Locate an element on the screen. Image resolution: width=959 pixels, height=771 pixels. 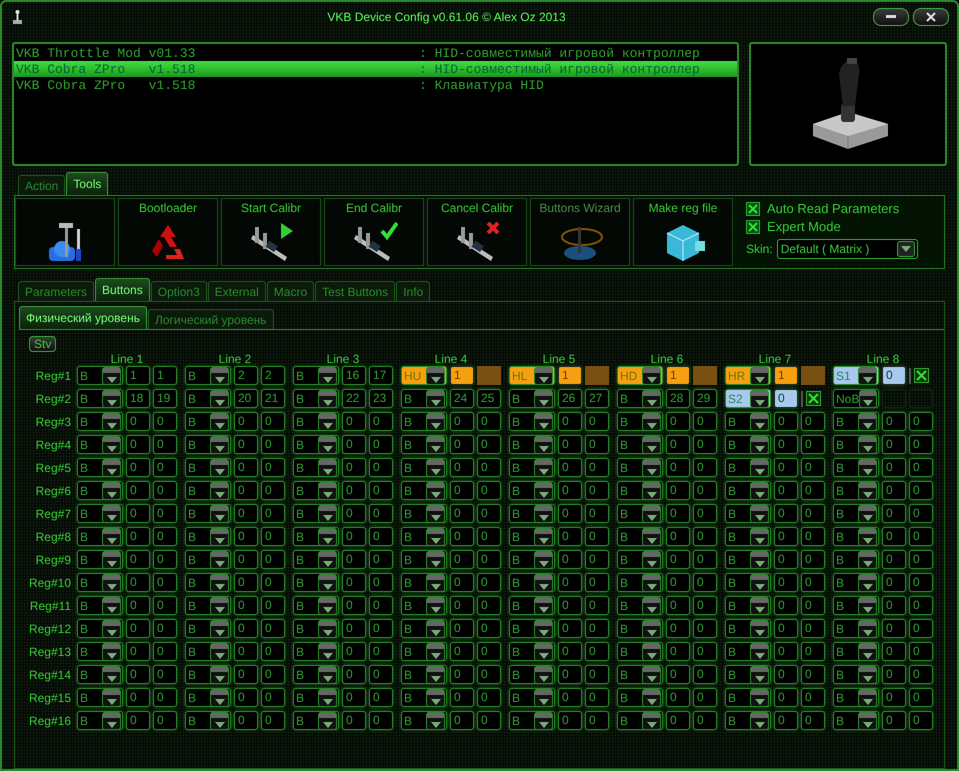
input-field: 1 is located at coordinates (165, 375).